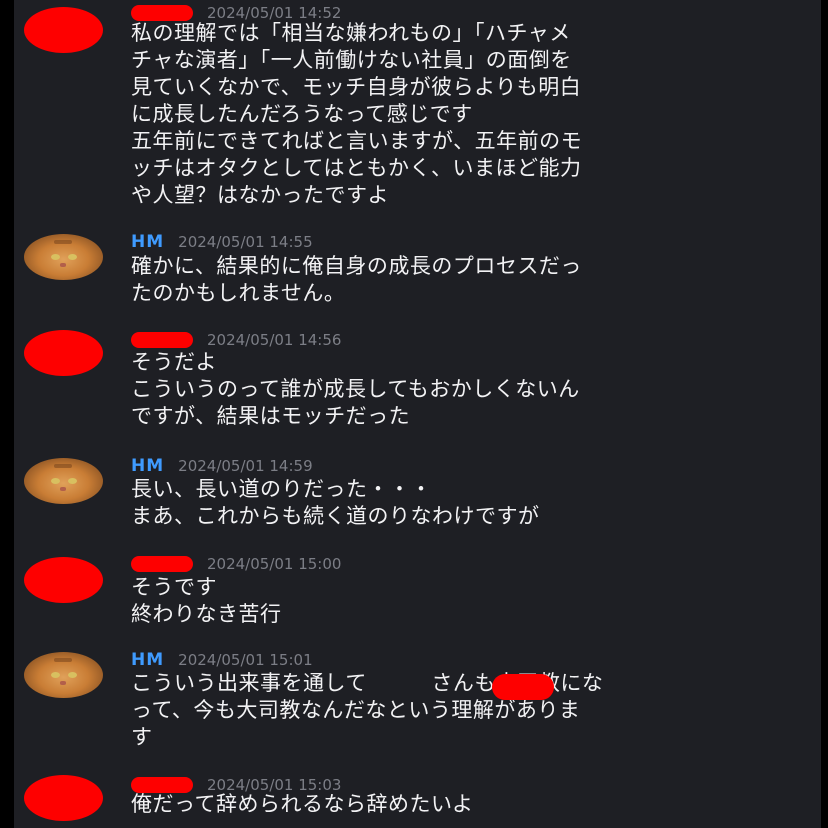  Describe the element at coordinates (523, 687) in the screenshot. I see `redacted-mention` at that location.